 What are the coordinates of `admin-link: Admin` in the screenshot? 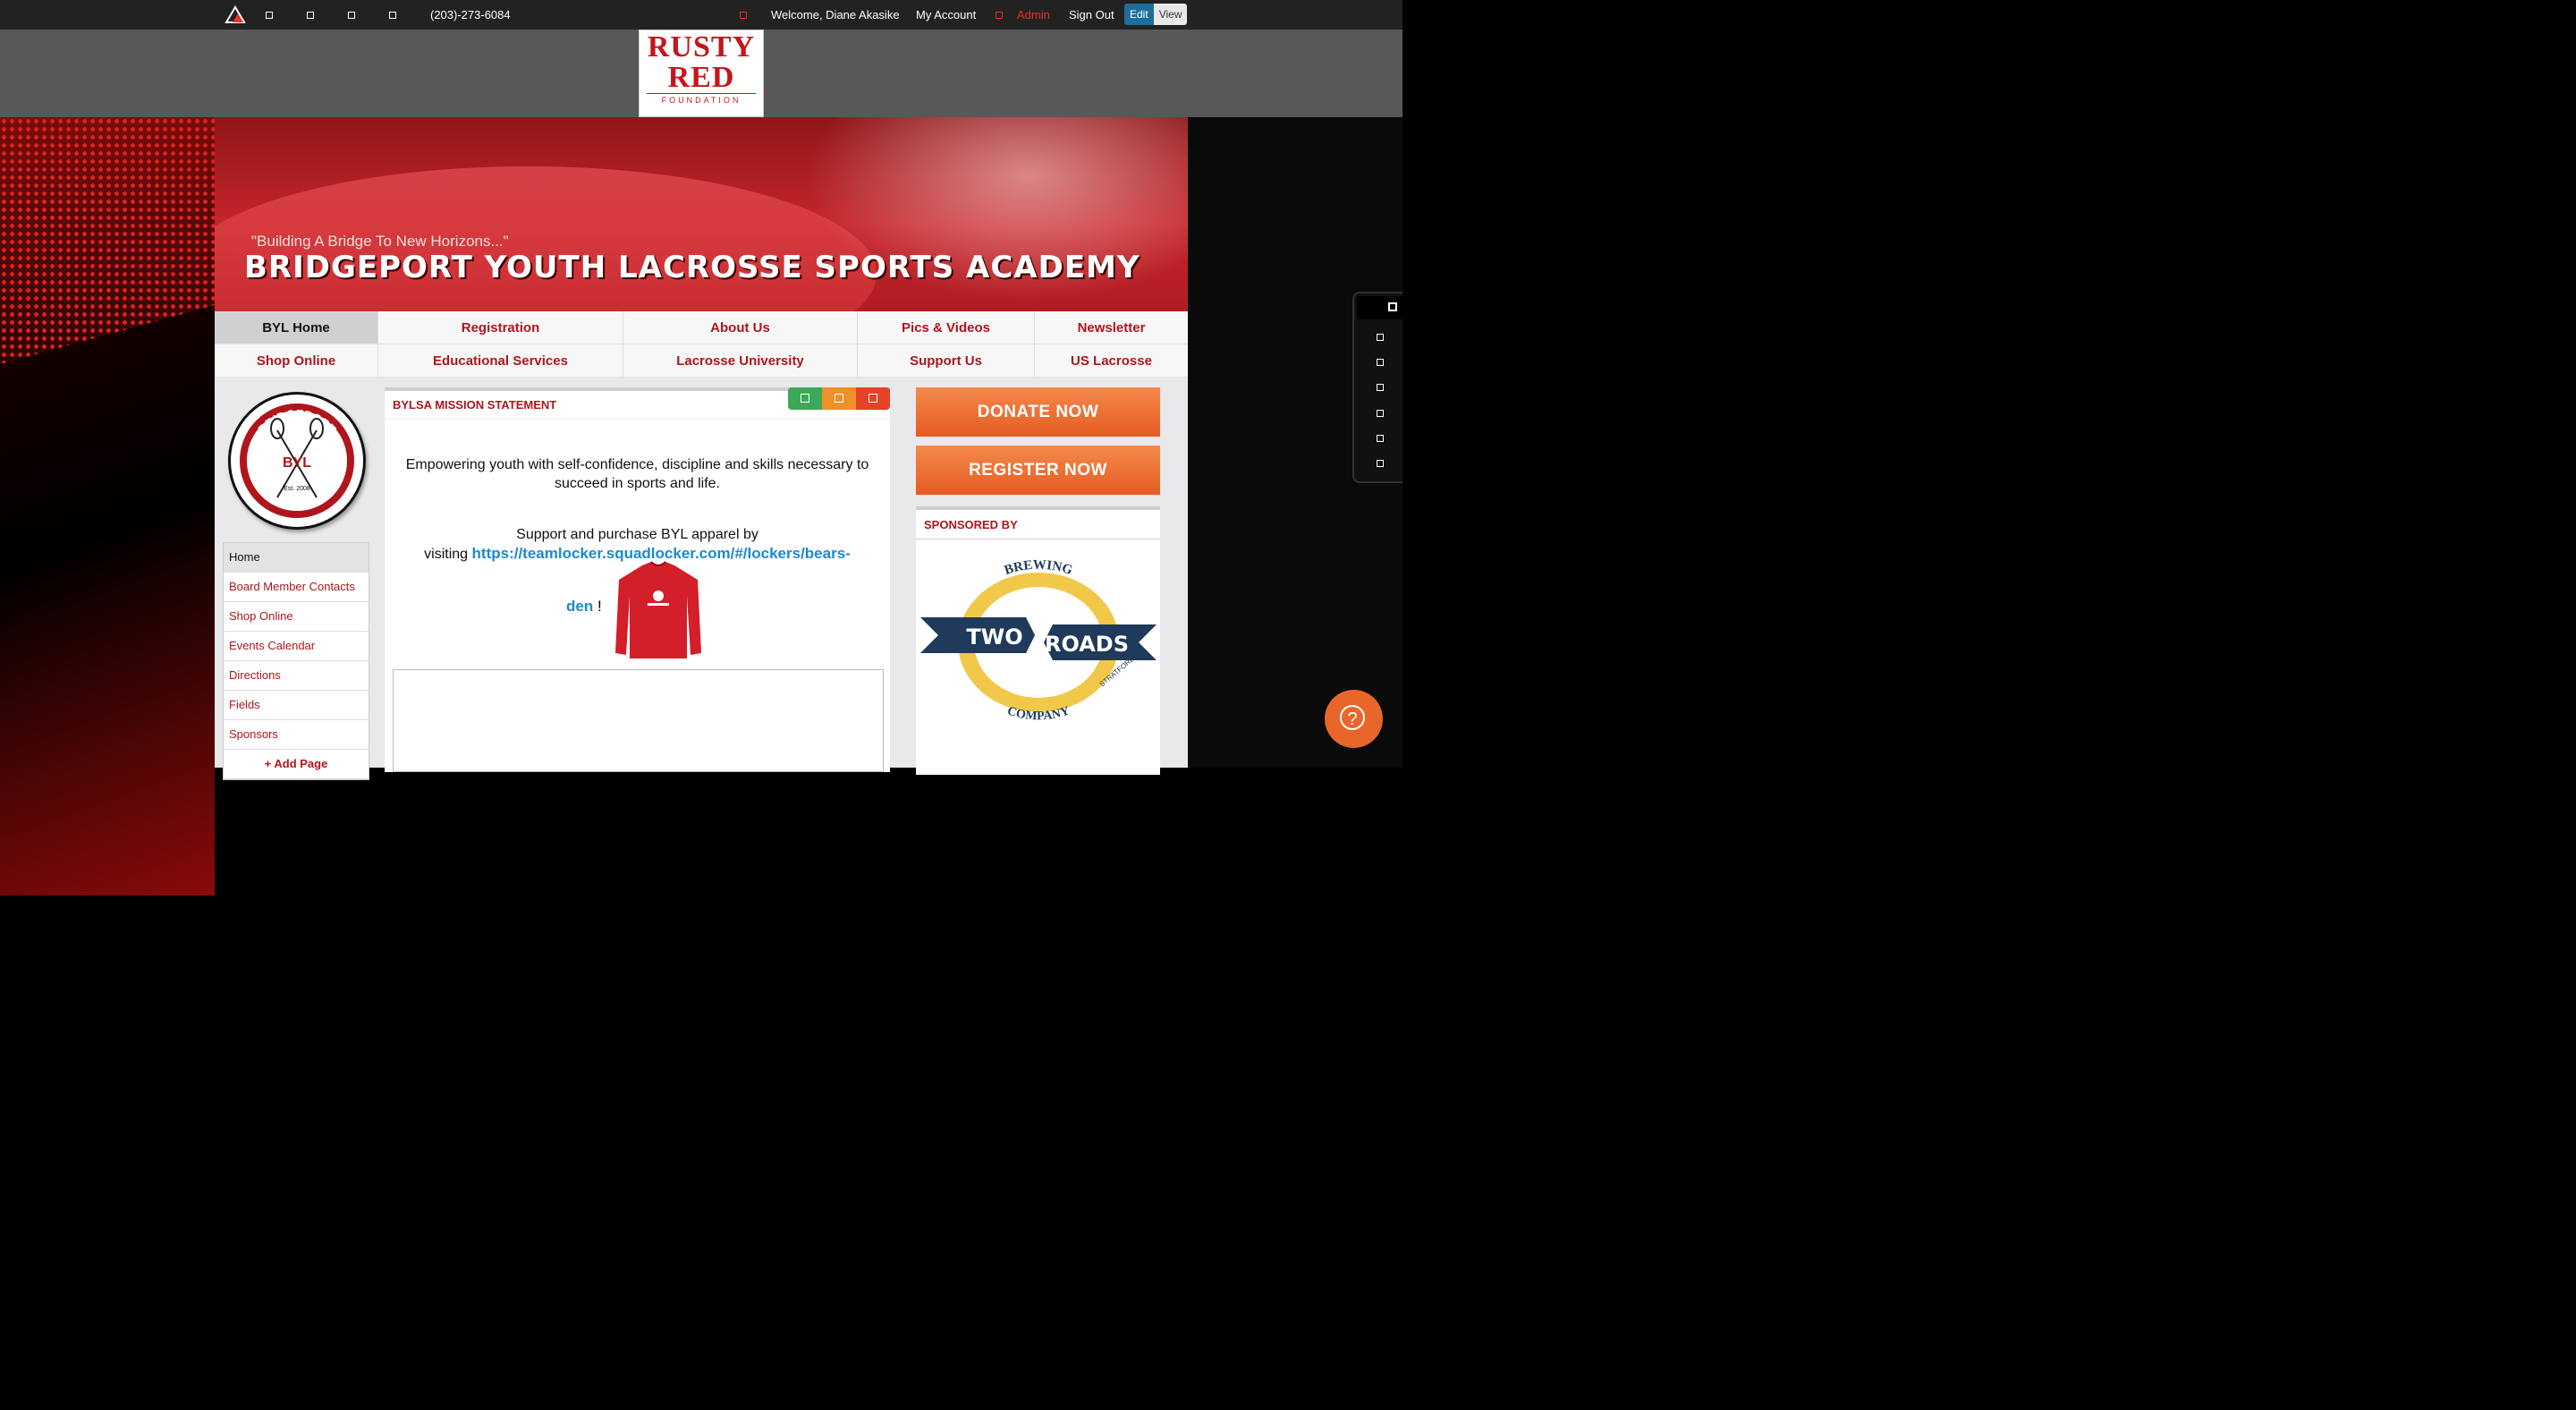 It's located at (1033, 14).